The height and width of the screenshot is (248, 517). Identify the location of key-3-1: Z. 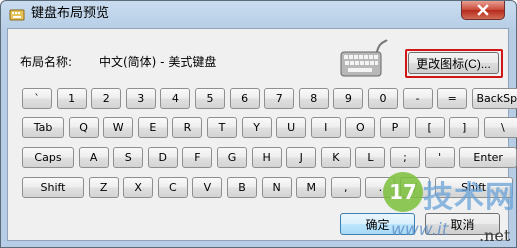
(103, 187).